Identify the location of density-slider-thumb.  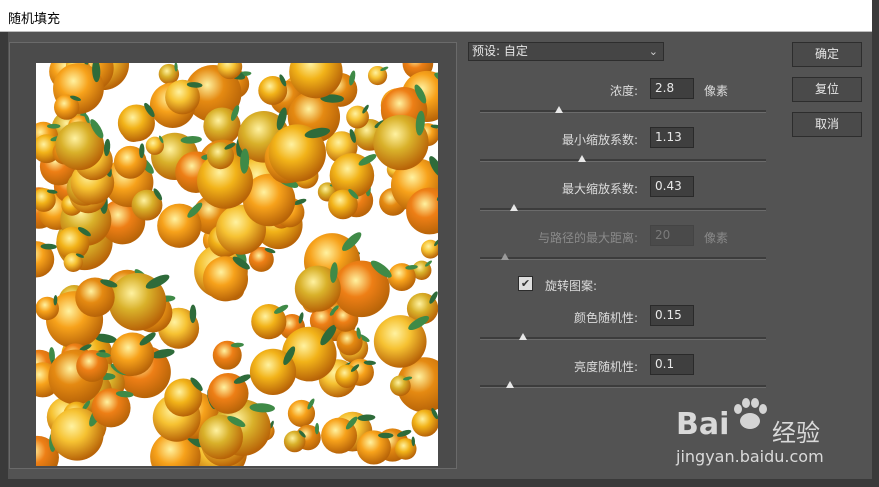
(559, 109).